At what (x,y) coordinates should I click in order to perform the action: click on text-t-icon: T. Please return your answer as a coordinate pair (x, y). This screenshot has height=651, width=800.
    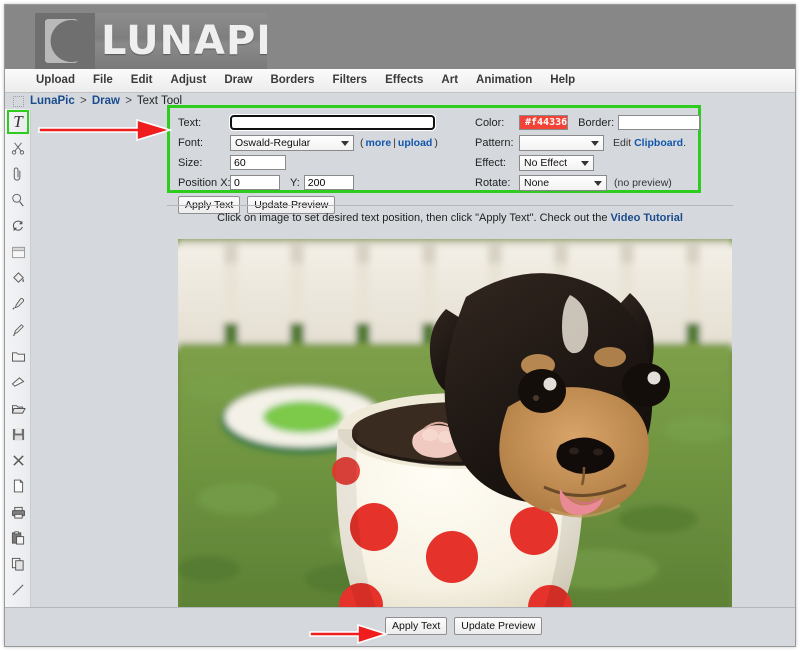
    Looking at the image, I should click on (18, 121).